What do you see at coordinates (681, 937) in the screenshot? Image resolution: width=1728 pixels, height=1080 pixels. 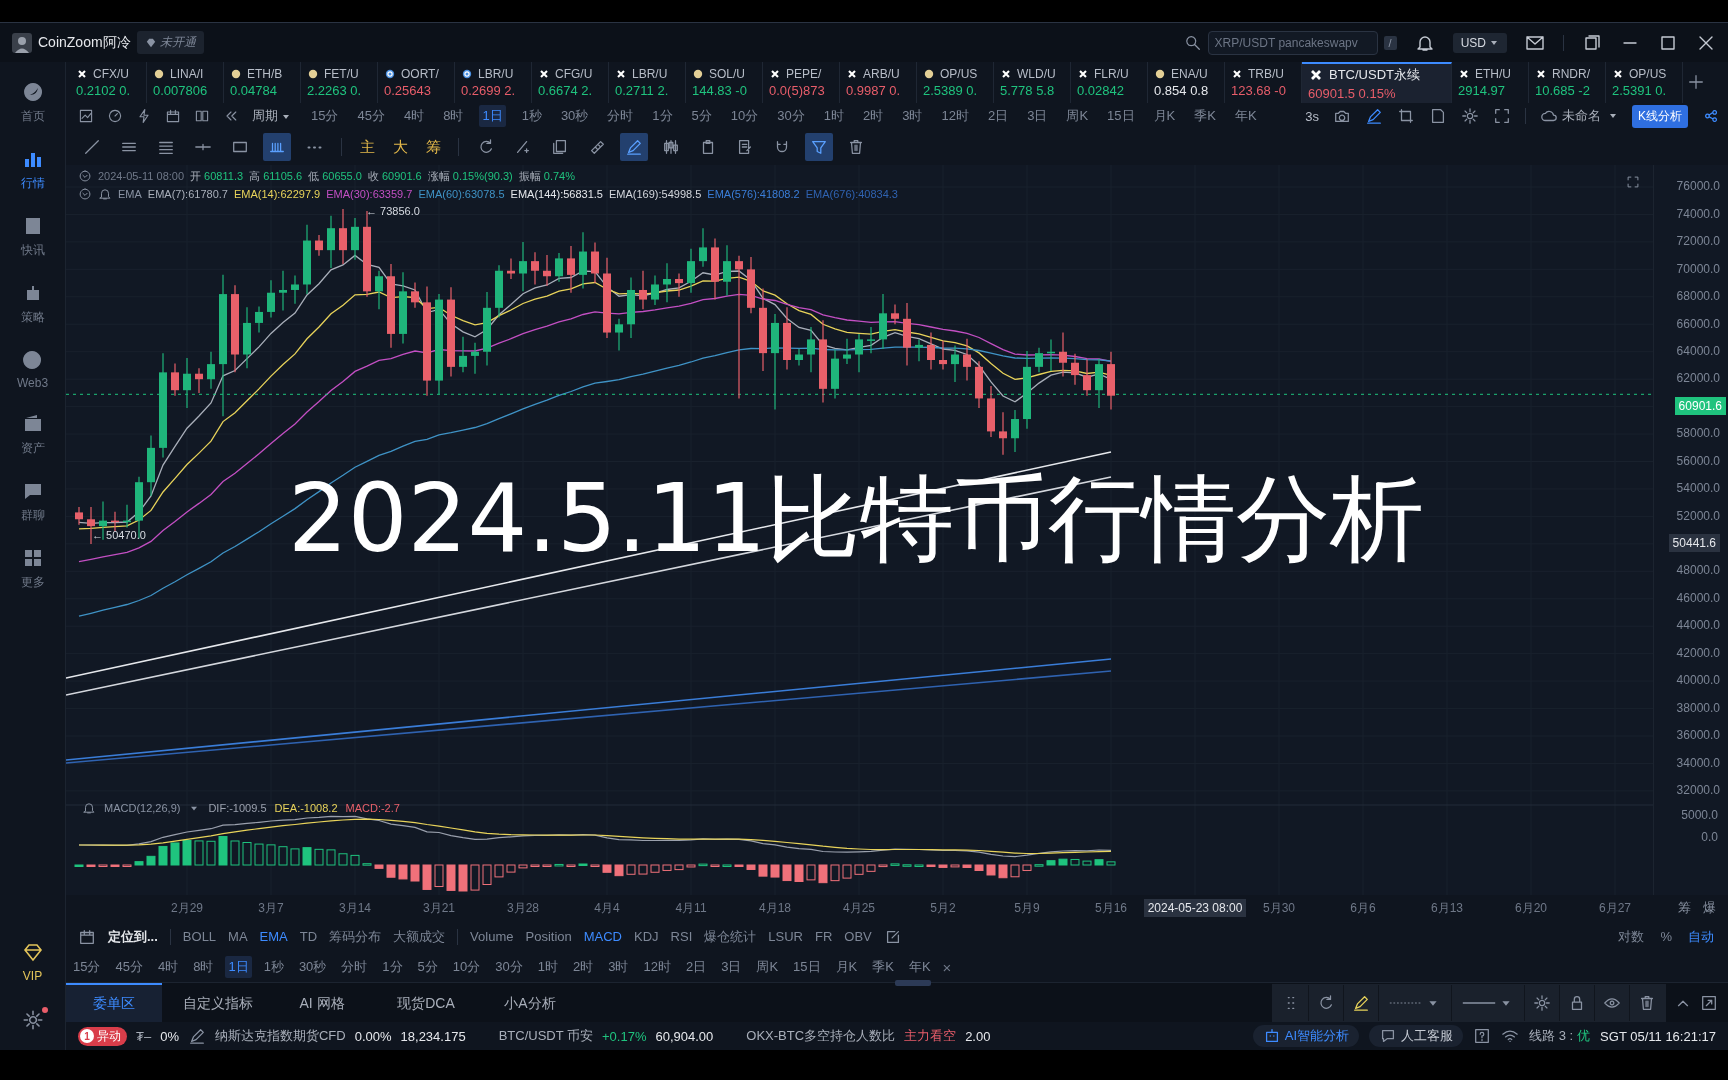 I see `indicator-toggle: RSI` at bounding box center [681, 937].